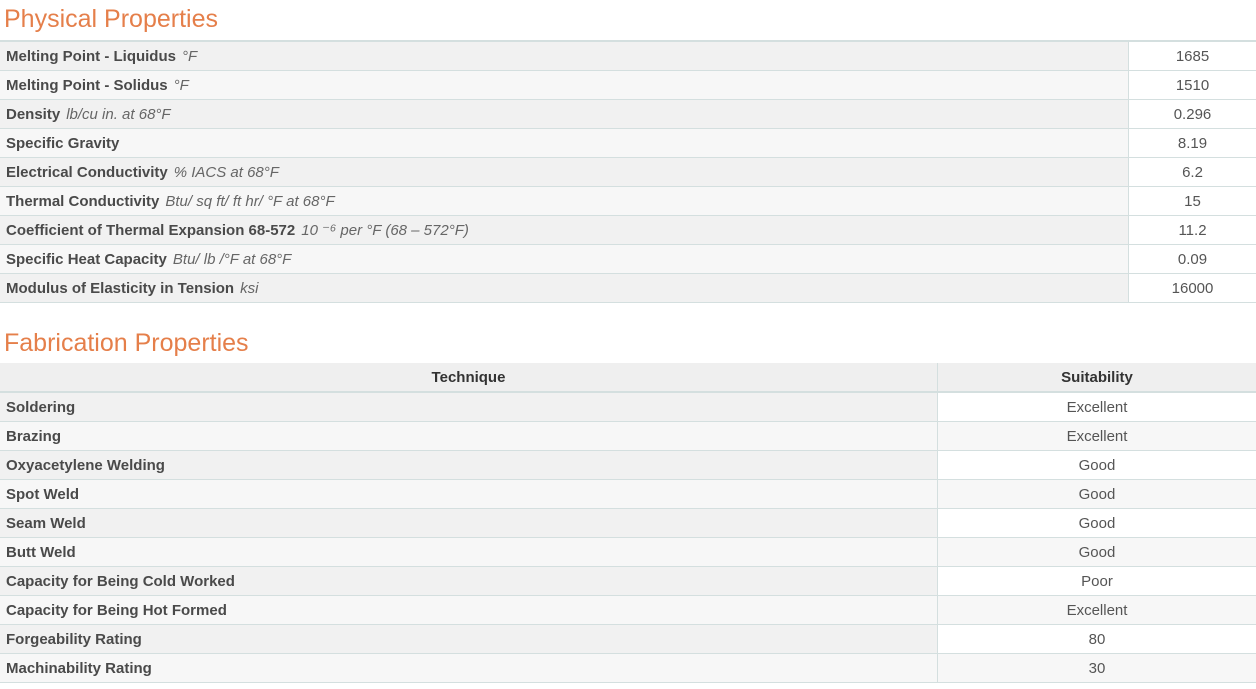 Image resolution: width=1256 pixels, height=689 pixels. Describe the element at coordinates (120, 288) in the screenshot. I see `property-label: Modulus of Elasticity in Tension` at that location.